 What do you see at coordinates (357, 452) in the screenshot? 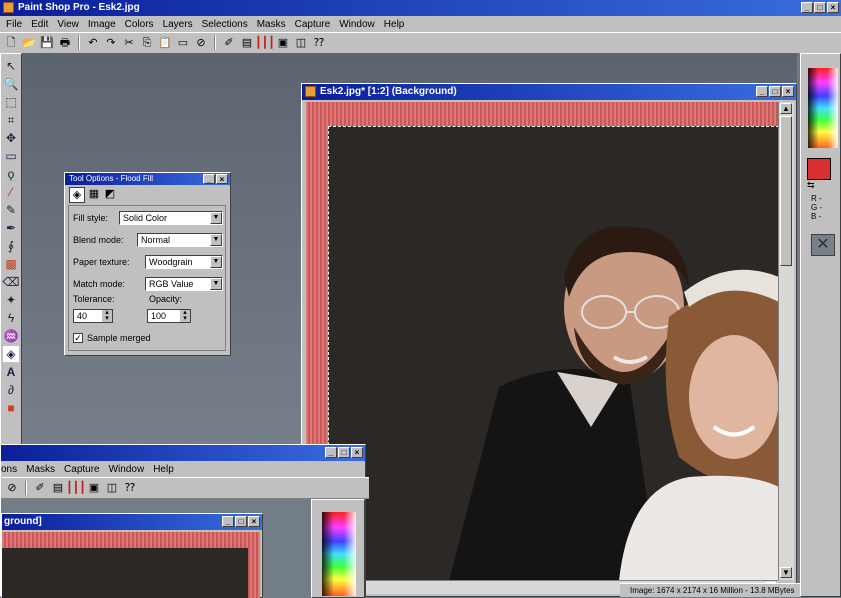
I see `second-close-button: ×` at bounding box center [357, 452].